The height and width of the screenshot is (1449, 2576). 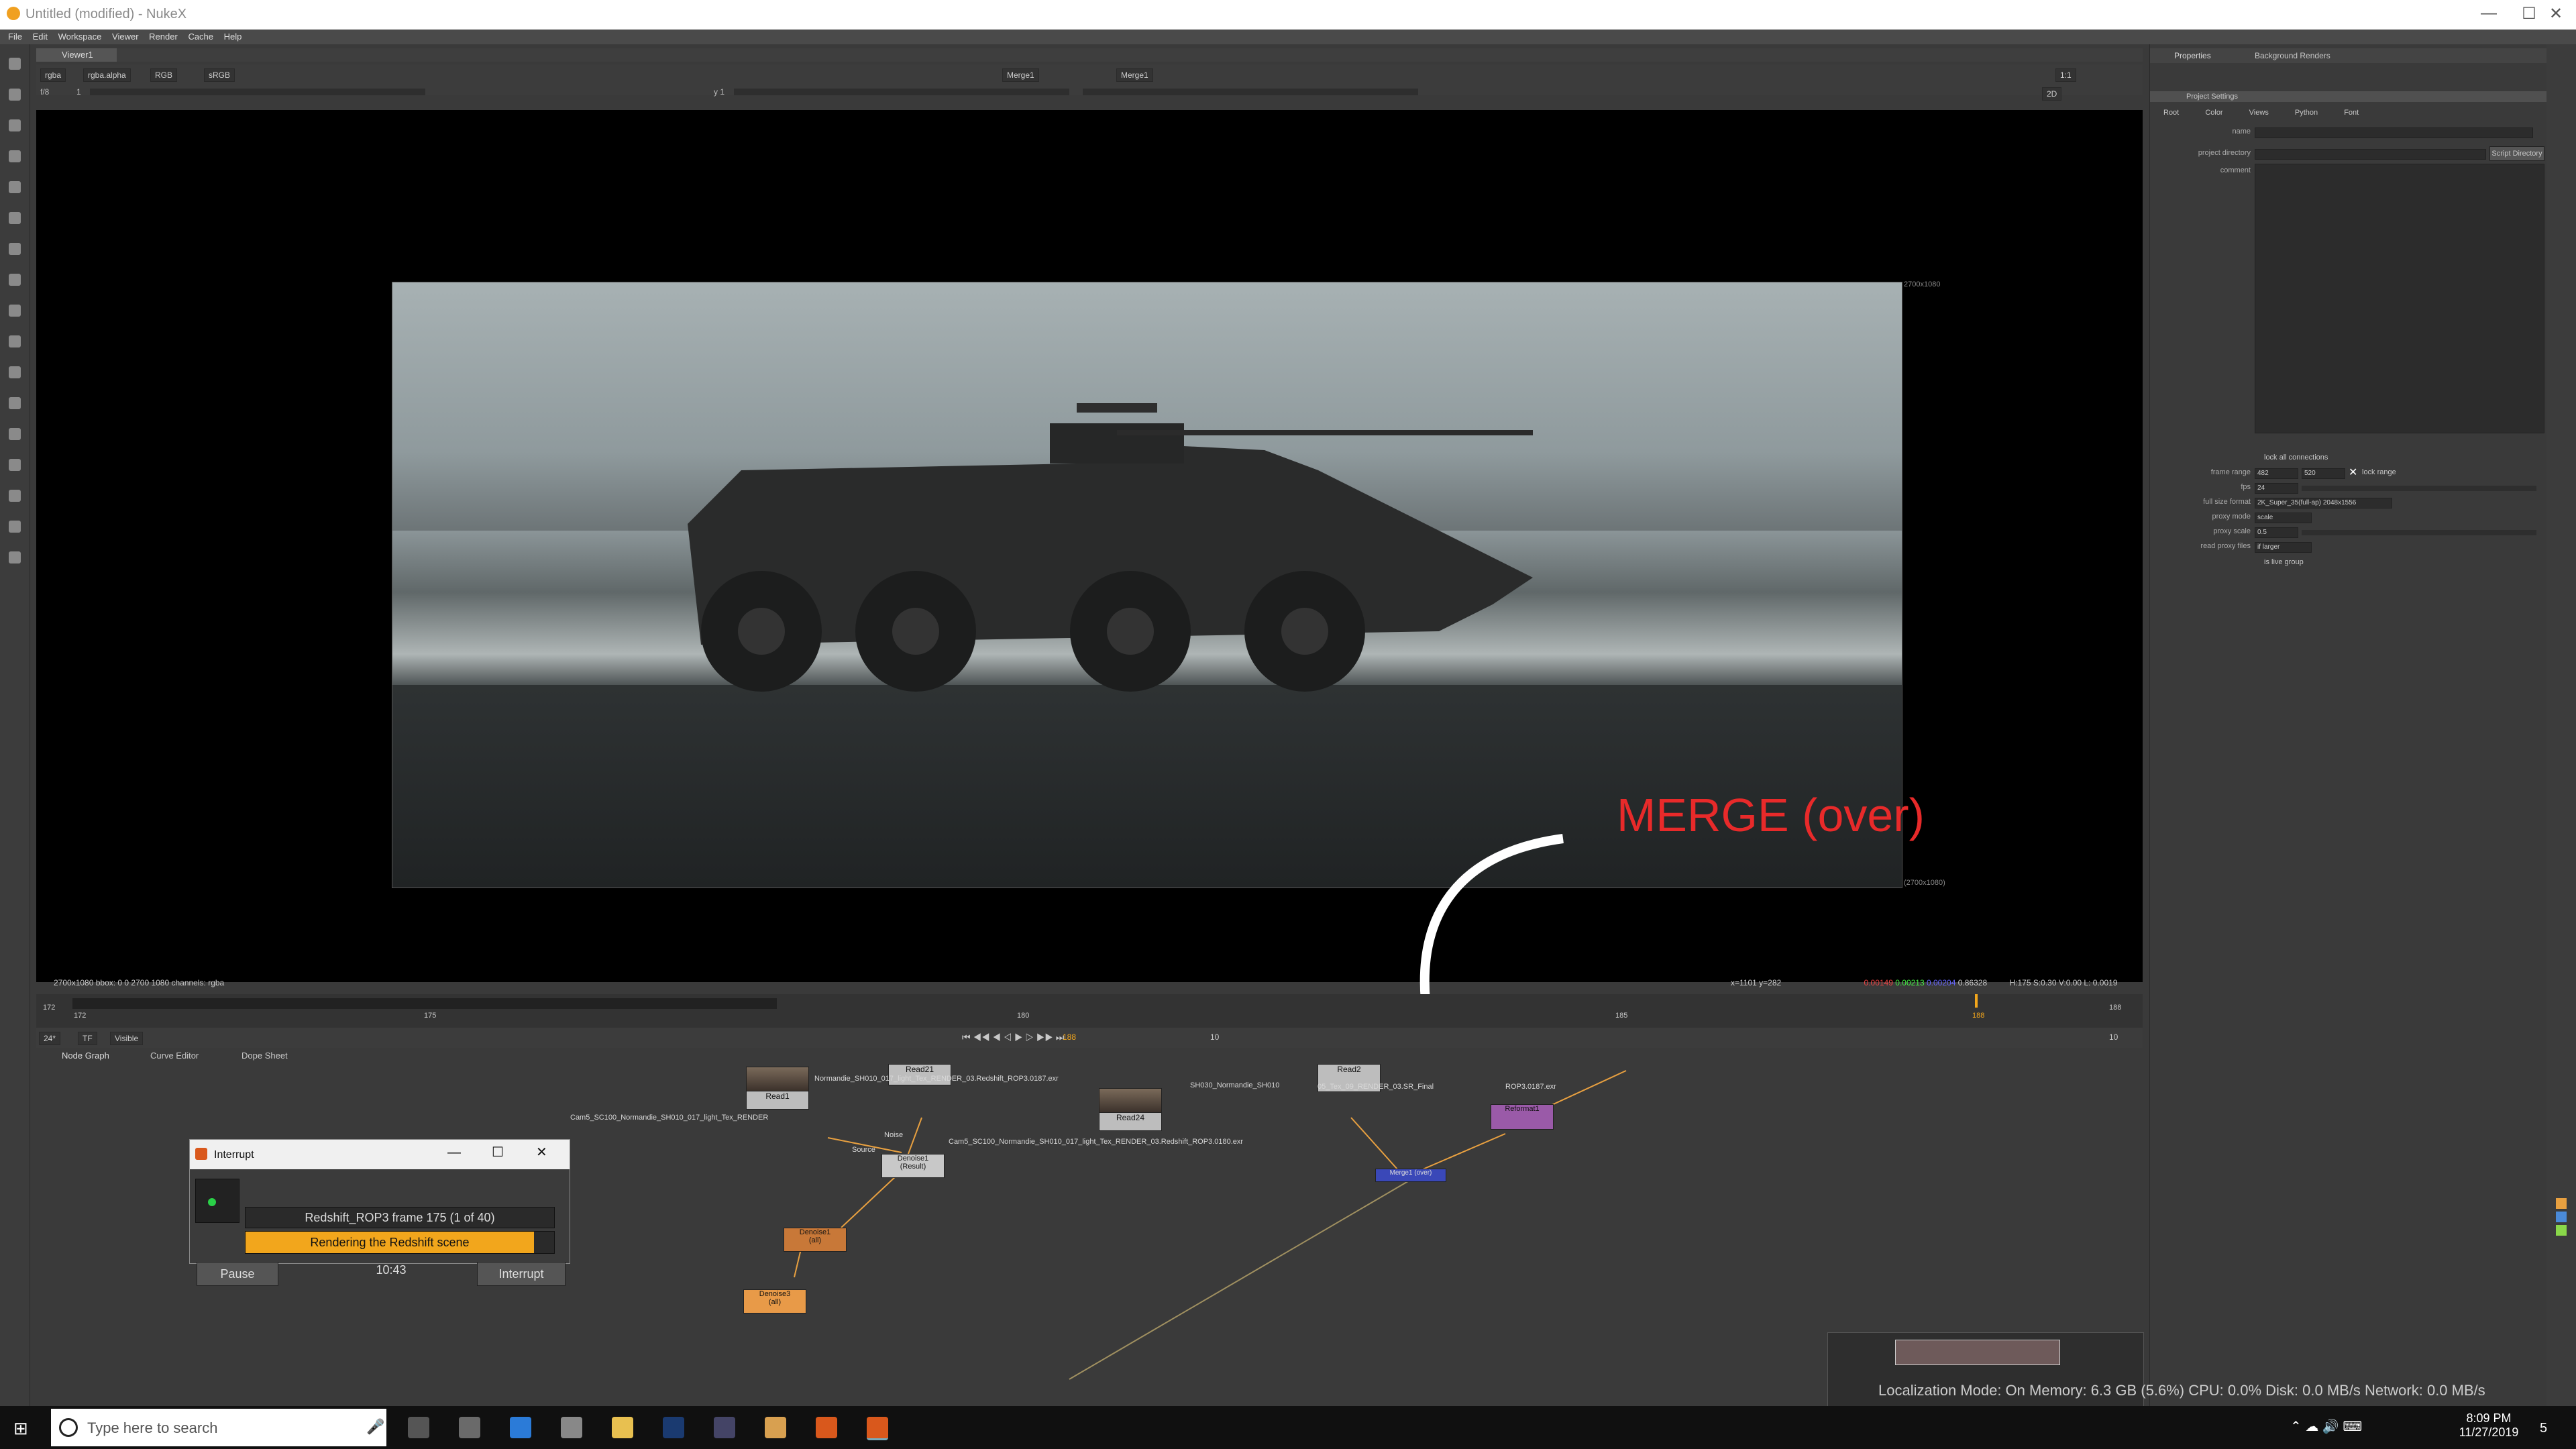 I want to click on project-directory-field, so click(x=2370, y=154).